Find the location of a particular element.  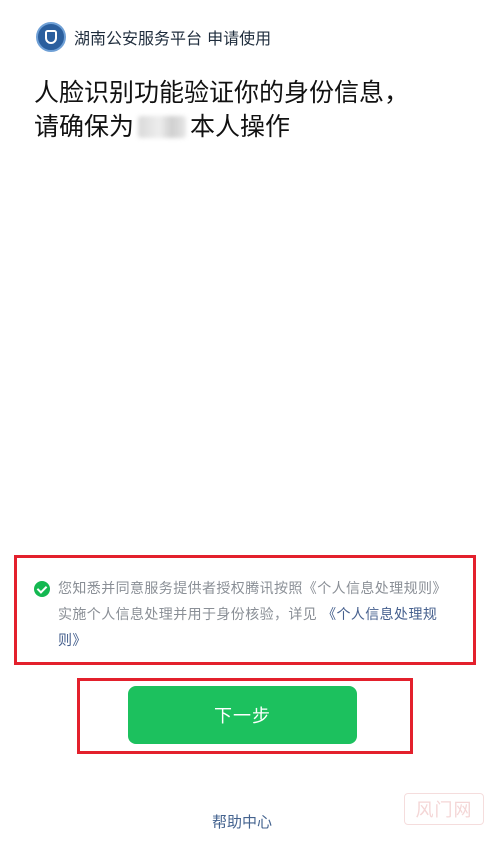

headline-suffix: 本人操作 is located at coordinates (240, 126).